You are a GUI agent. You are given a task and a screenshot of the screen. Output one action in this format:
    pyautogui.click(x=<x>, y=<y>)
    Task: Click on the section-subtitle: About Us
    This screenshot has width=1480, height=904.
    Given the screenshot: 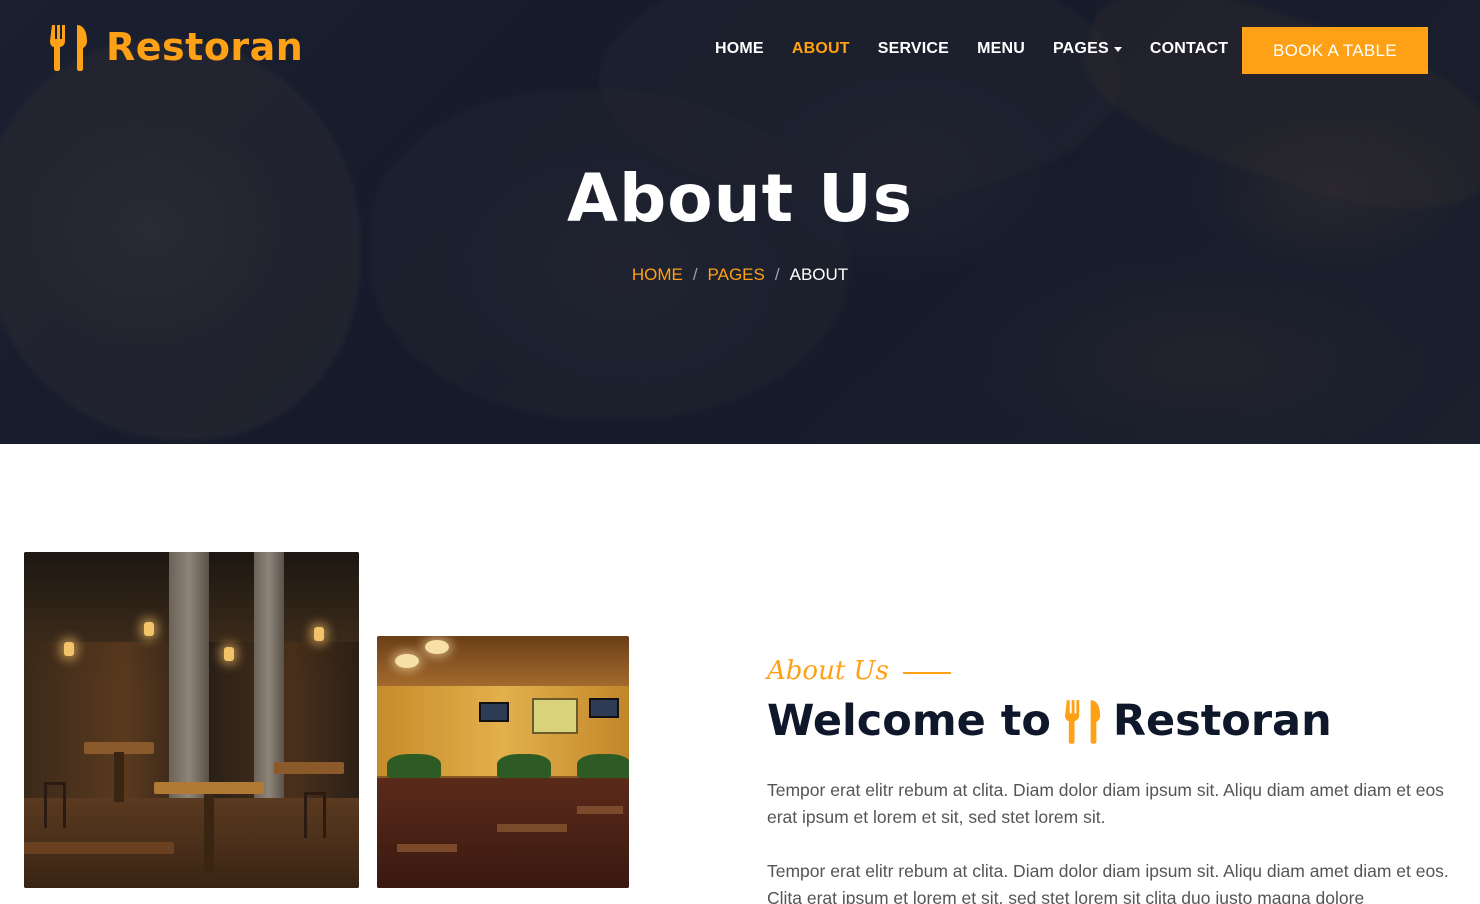 What is the action you would take?
    pyautogui.click(x=859, y=671)
    